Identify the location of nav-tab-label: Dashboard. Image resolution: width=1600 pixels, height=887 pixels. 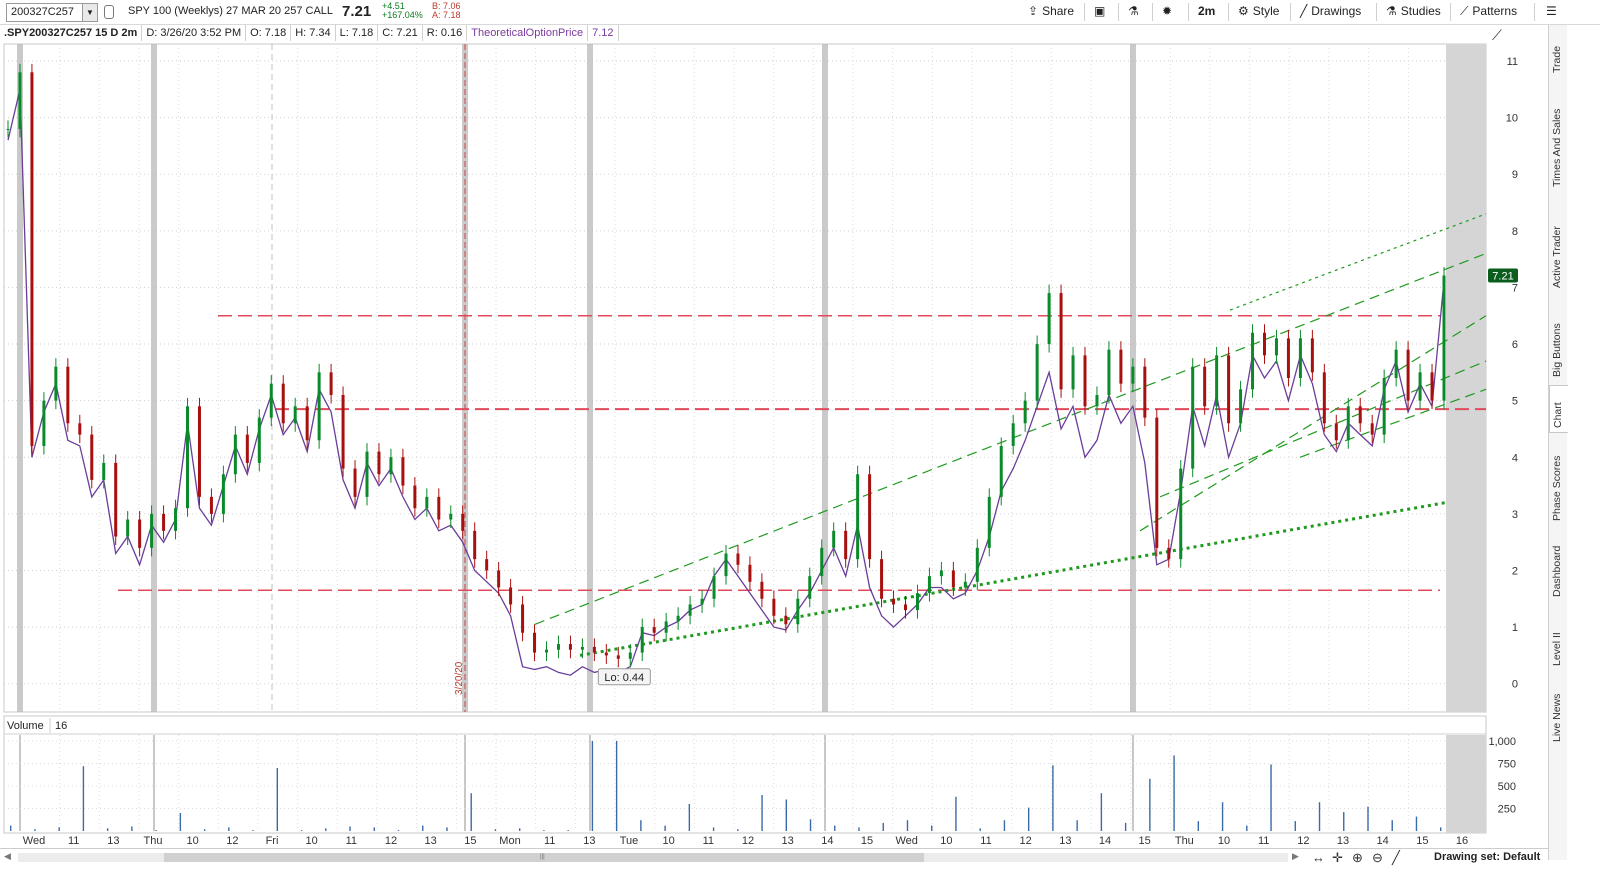
(1557, 571).